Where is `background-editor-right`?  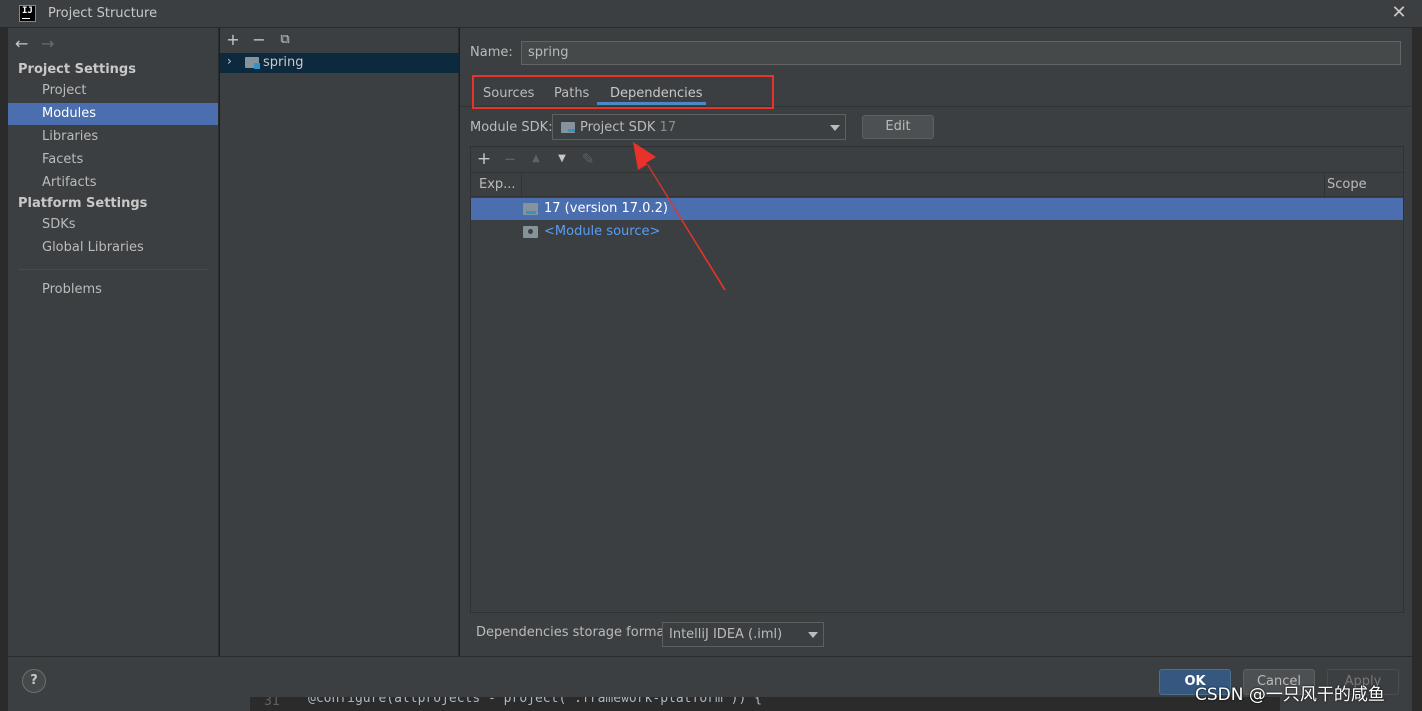 background-editor-right is located at coordinates (1417, 369).